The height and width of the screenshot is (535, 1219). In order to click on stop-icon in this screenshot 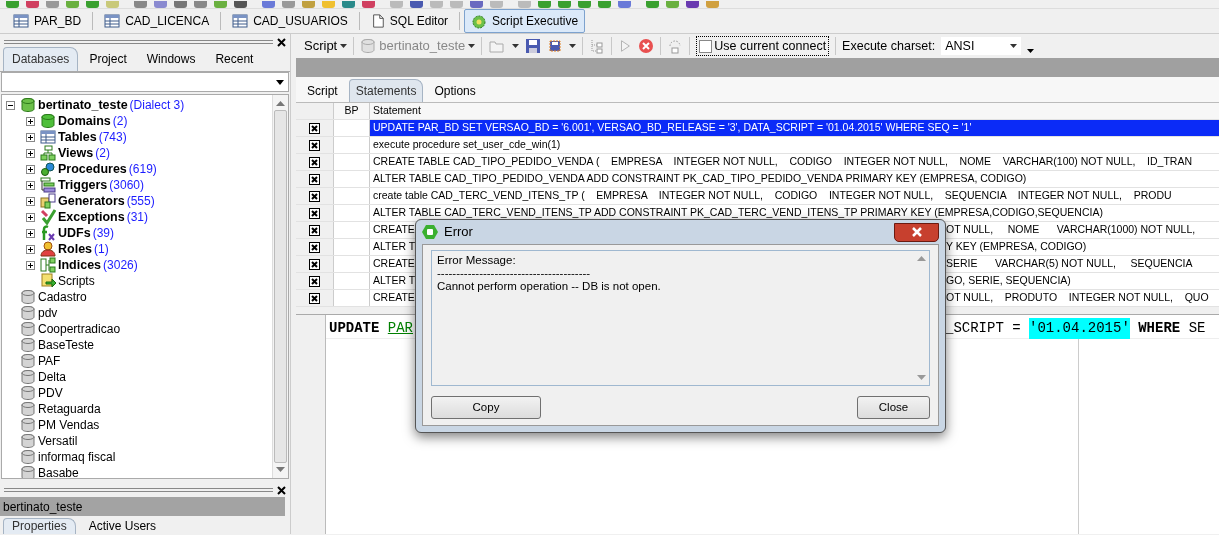, I will do `click(646, 46)`.